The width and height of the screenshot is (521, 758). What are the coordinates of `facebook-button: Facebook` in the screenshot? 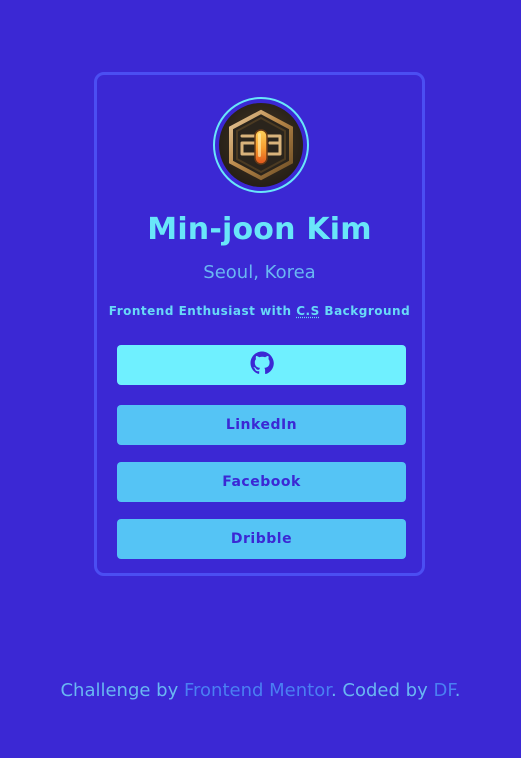 It's located at (261, 482).